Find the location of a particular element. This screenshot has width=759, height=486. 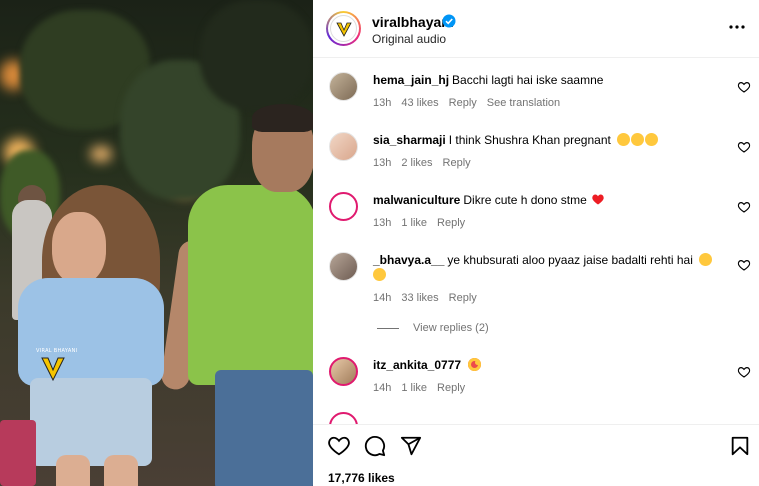

comment-username: hema_jain_hj is located at coordinates (411, 80).